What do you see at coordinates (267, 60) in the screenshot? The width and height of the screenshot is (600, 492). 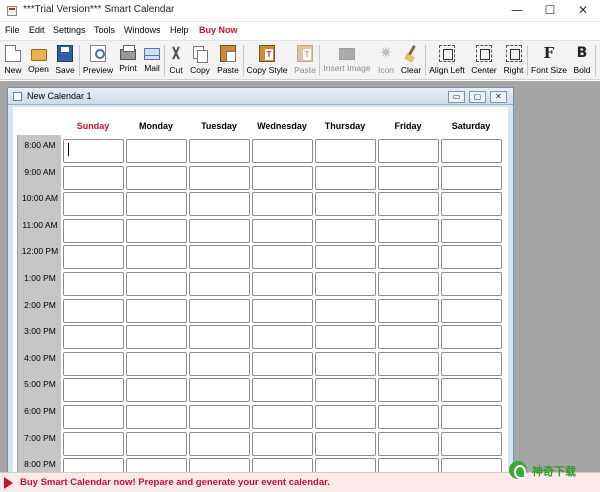 I see `copy-style-button: Copy Style` at bounding box center [267, 60].